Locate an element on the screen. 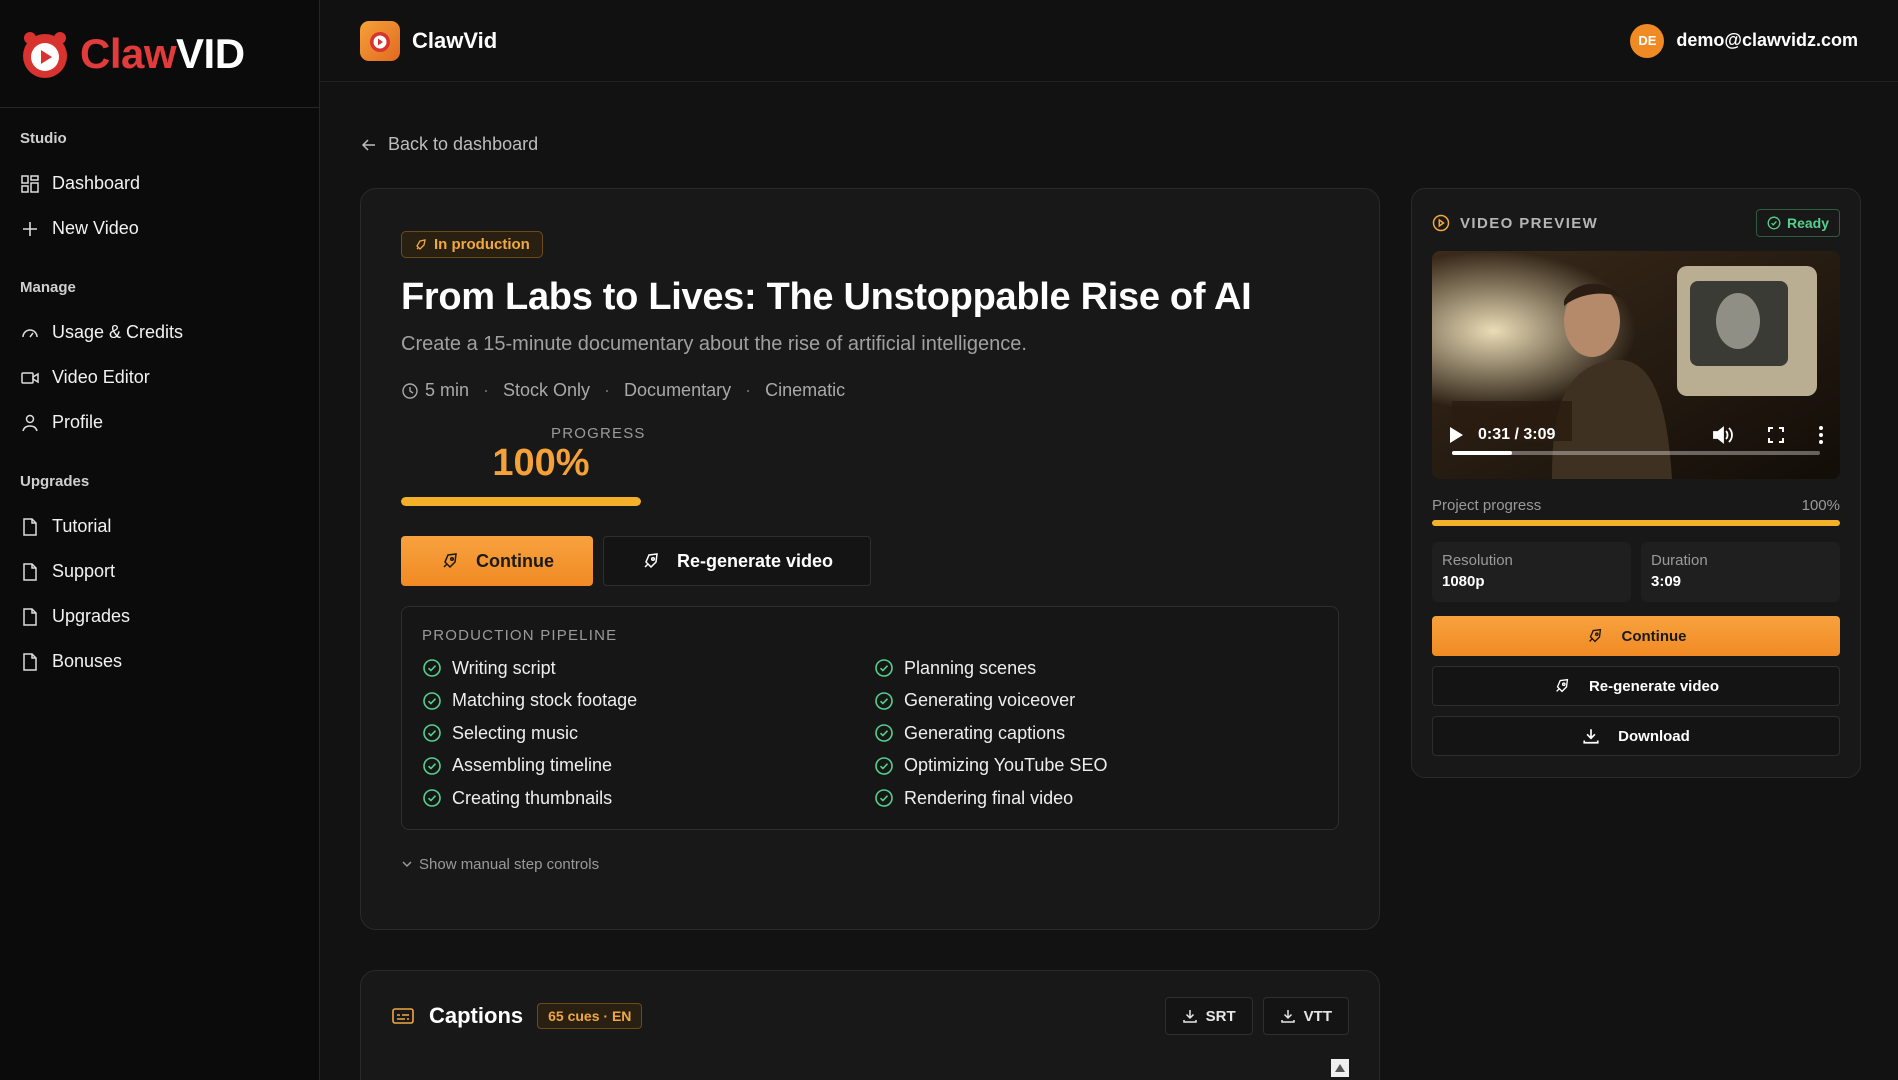 Image resolution: width=1898 pixels, height=1080 pixels. sidebar-item-label: Tutorial is located at coordinates (82, 526).